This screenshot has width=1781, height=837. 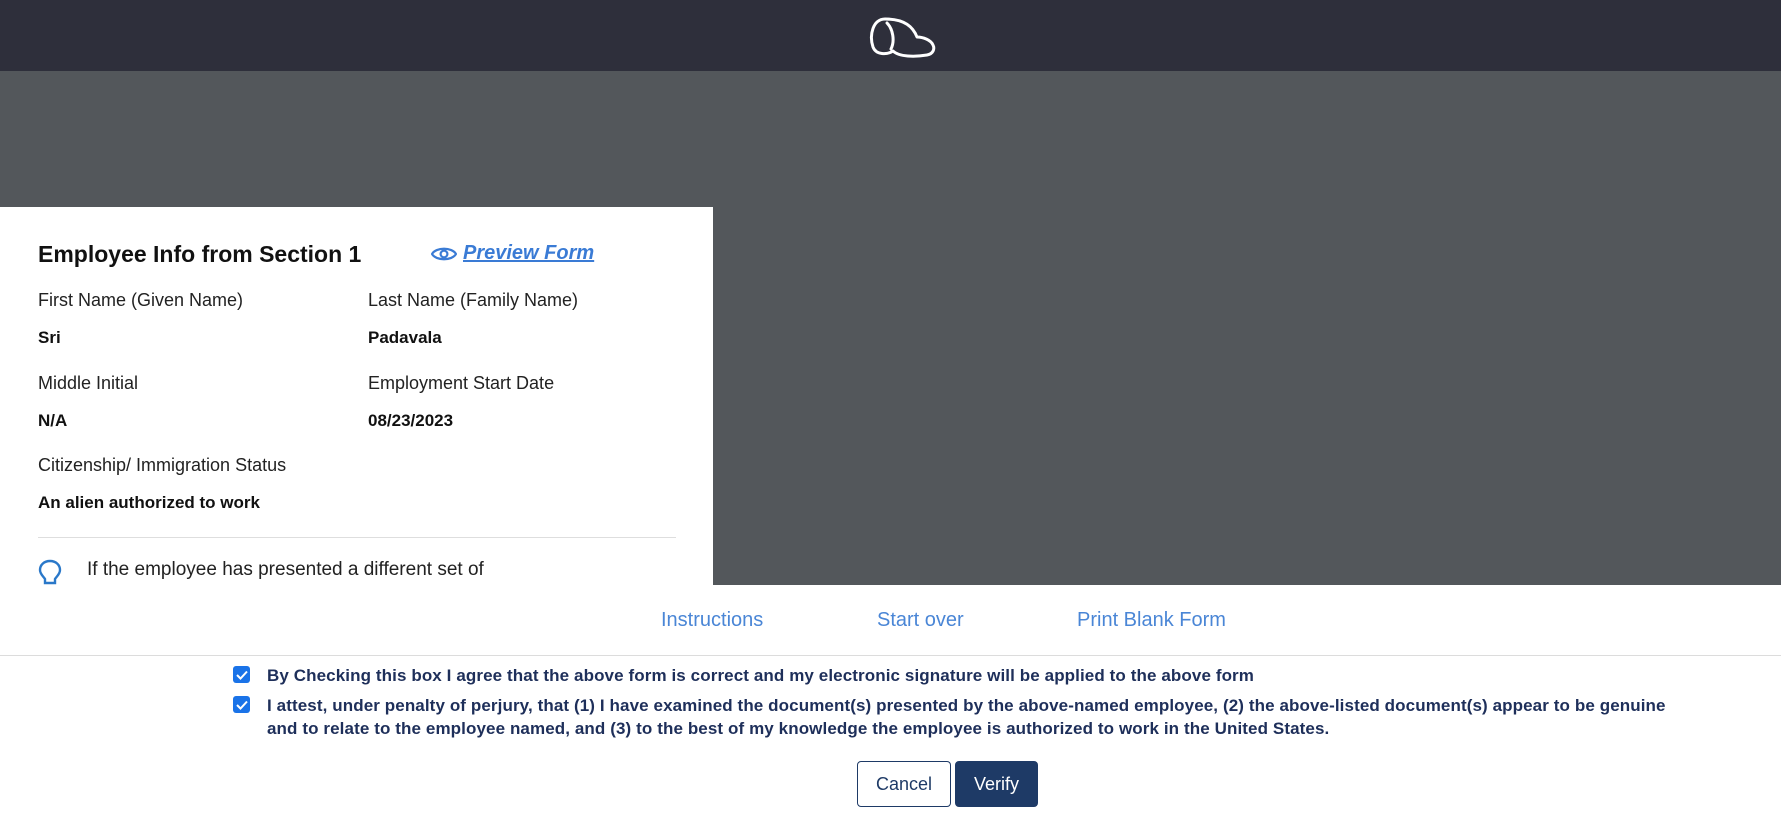 What do you see at coordinates (149, 502) in the screenshot?
I see `citizenship-status-value: An alien authorized to work` at bounding box center [149, 502].